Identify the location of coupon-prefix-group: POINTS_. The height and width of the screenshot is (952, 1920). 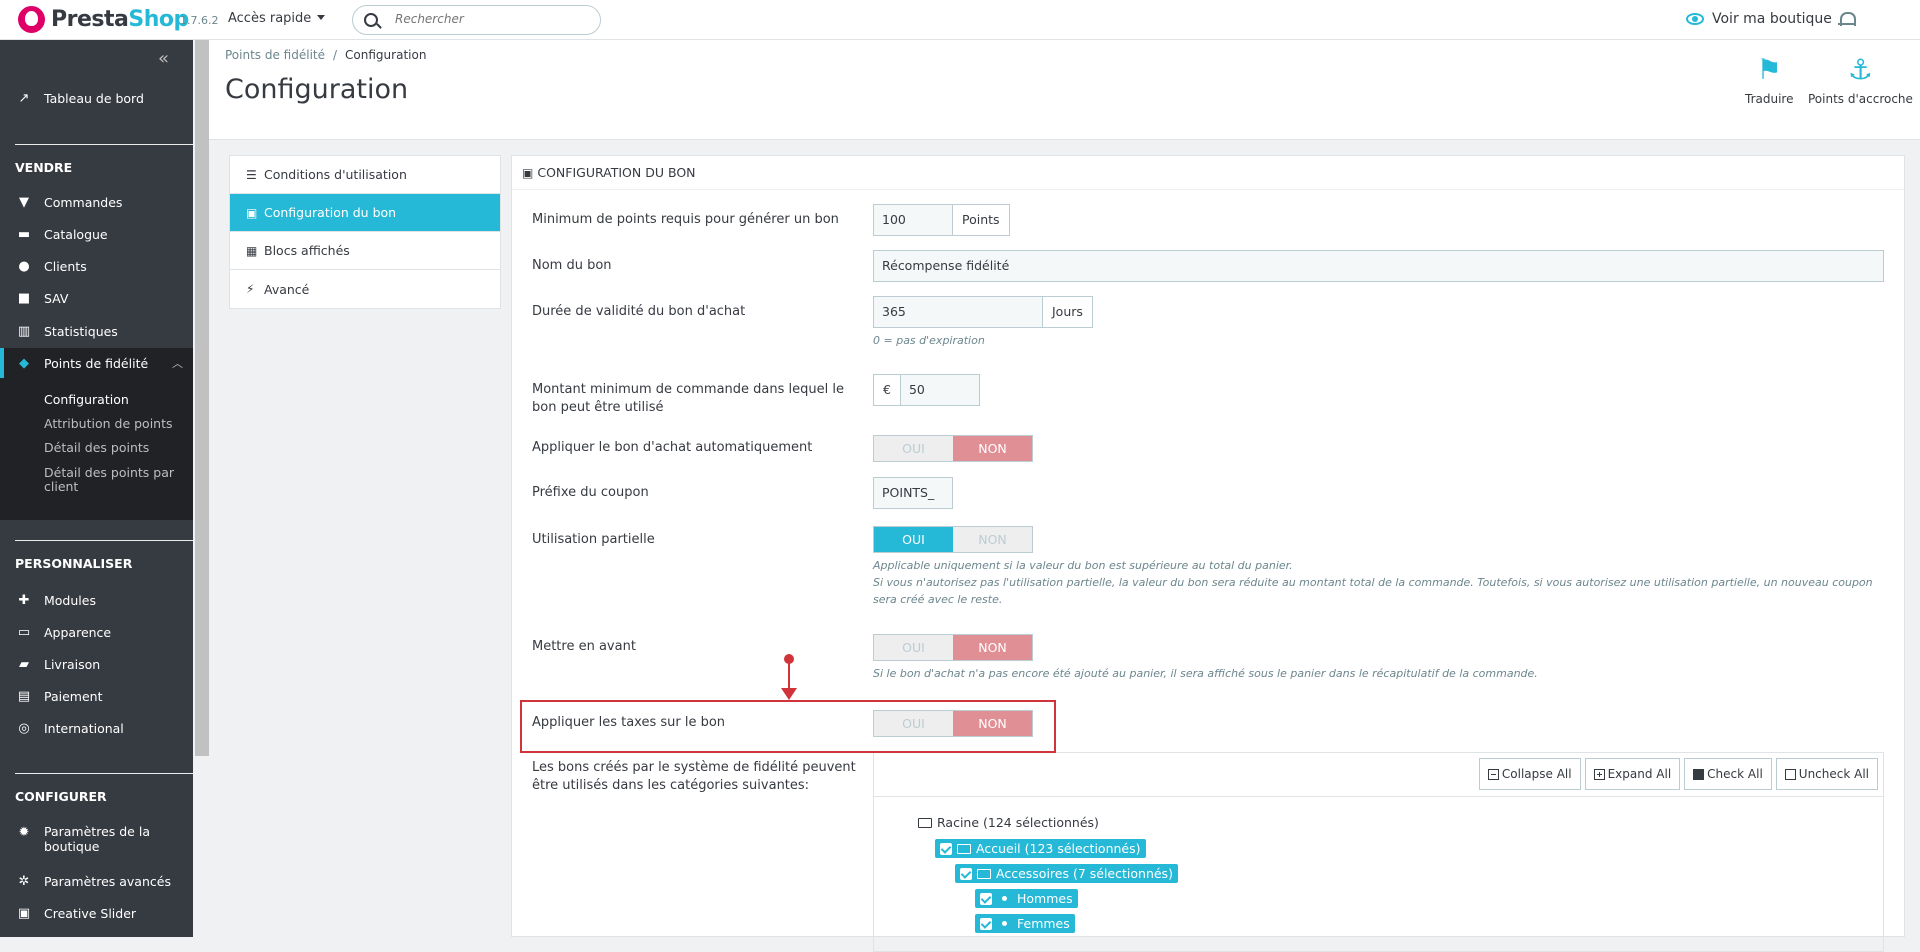
(913, 493).